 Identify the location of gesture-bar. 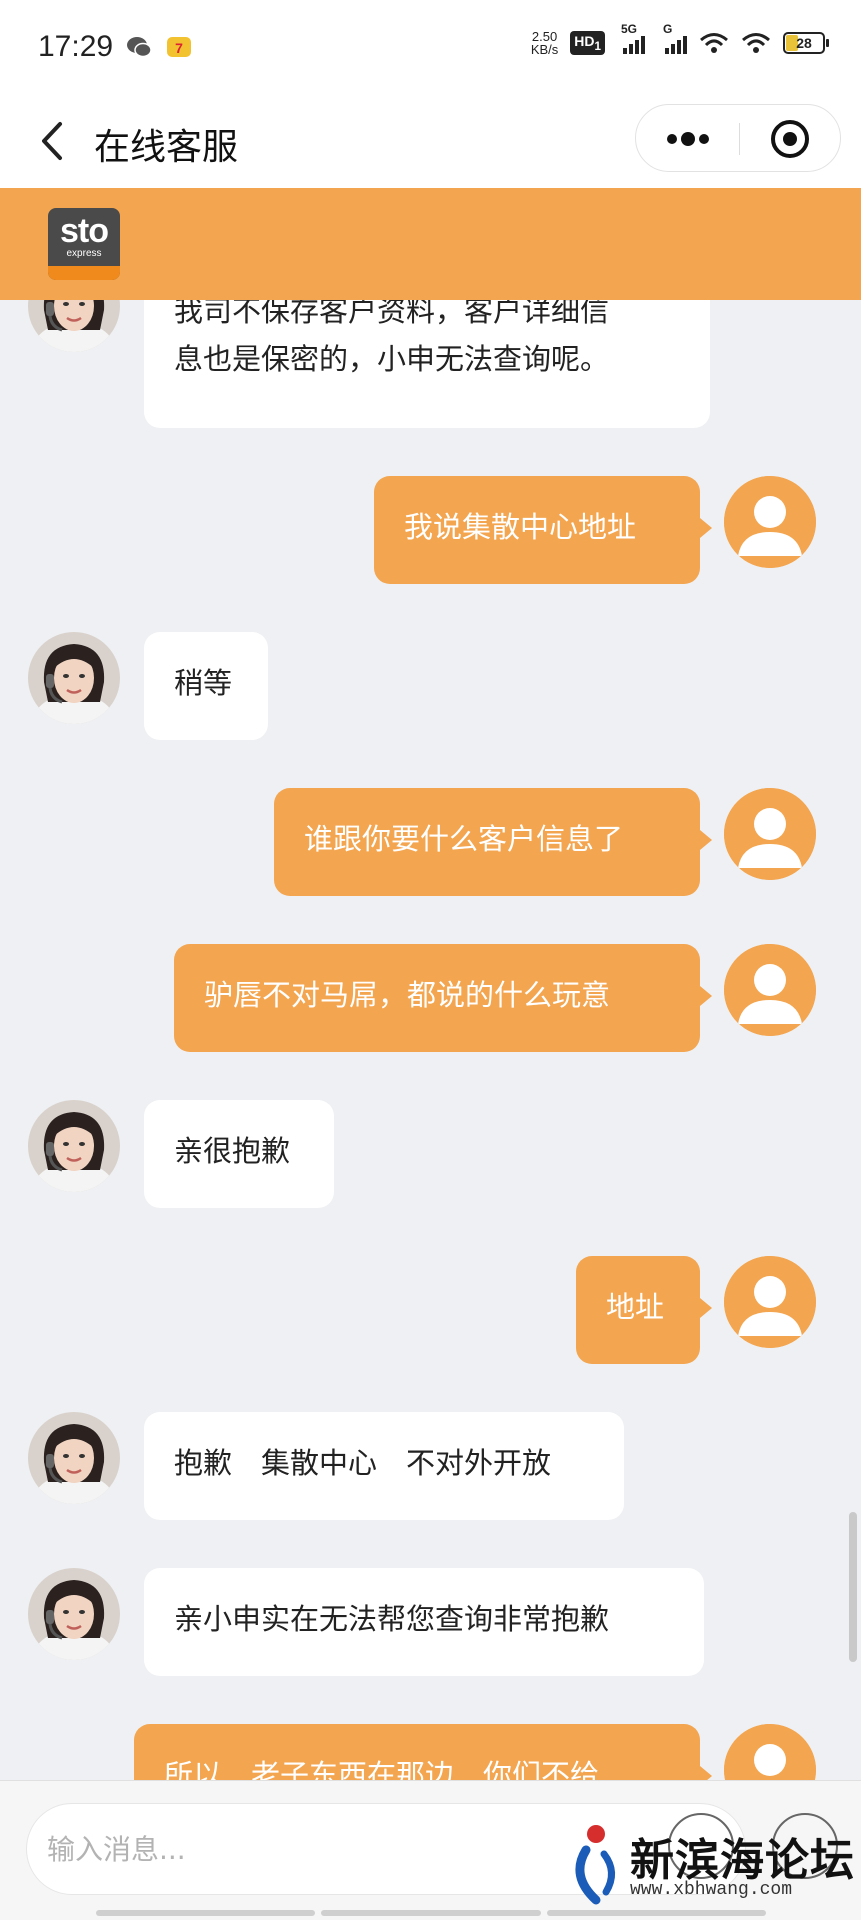
(431, 1913).